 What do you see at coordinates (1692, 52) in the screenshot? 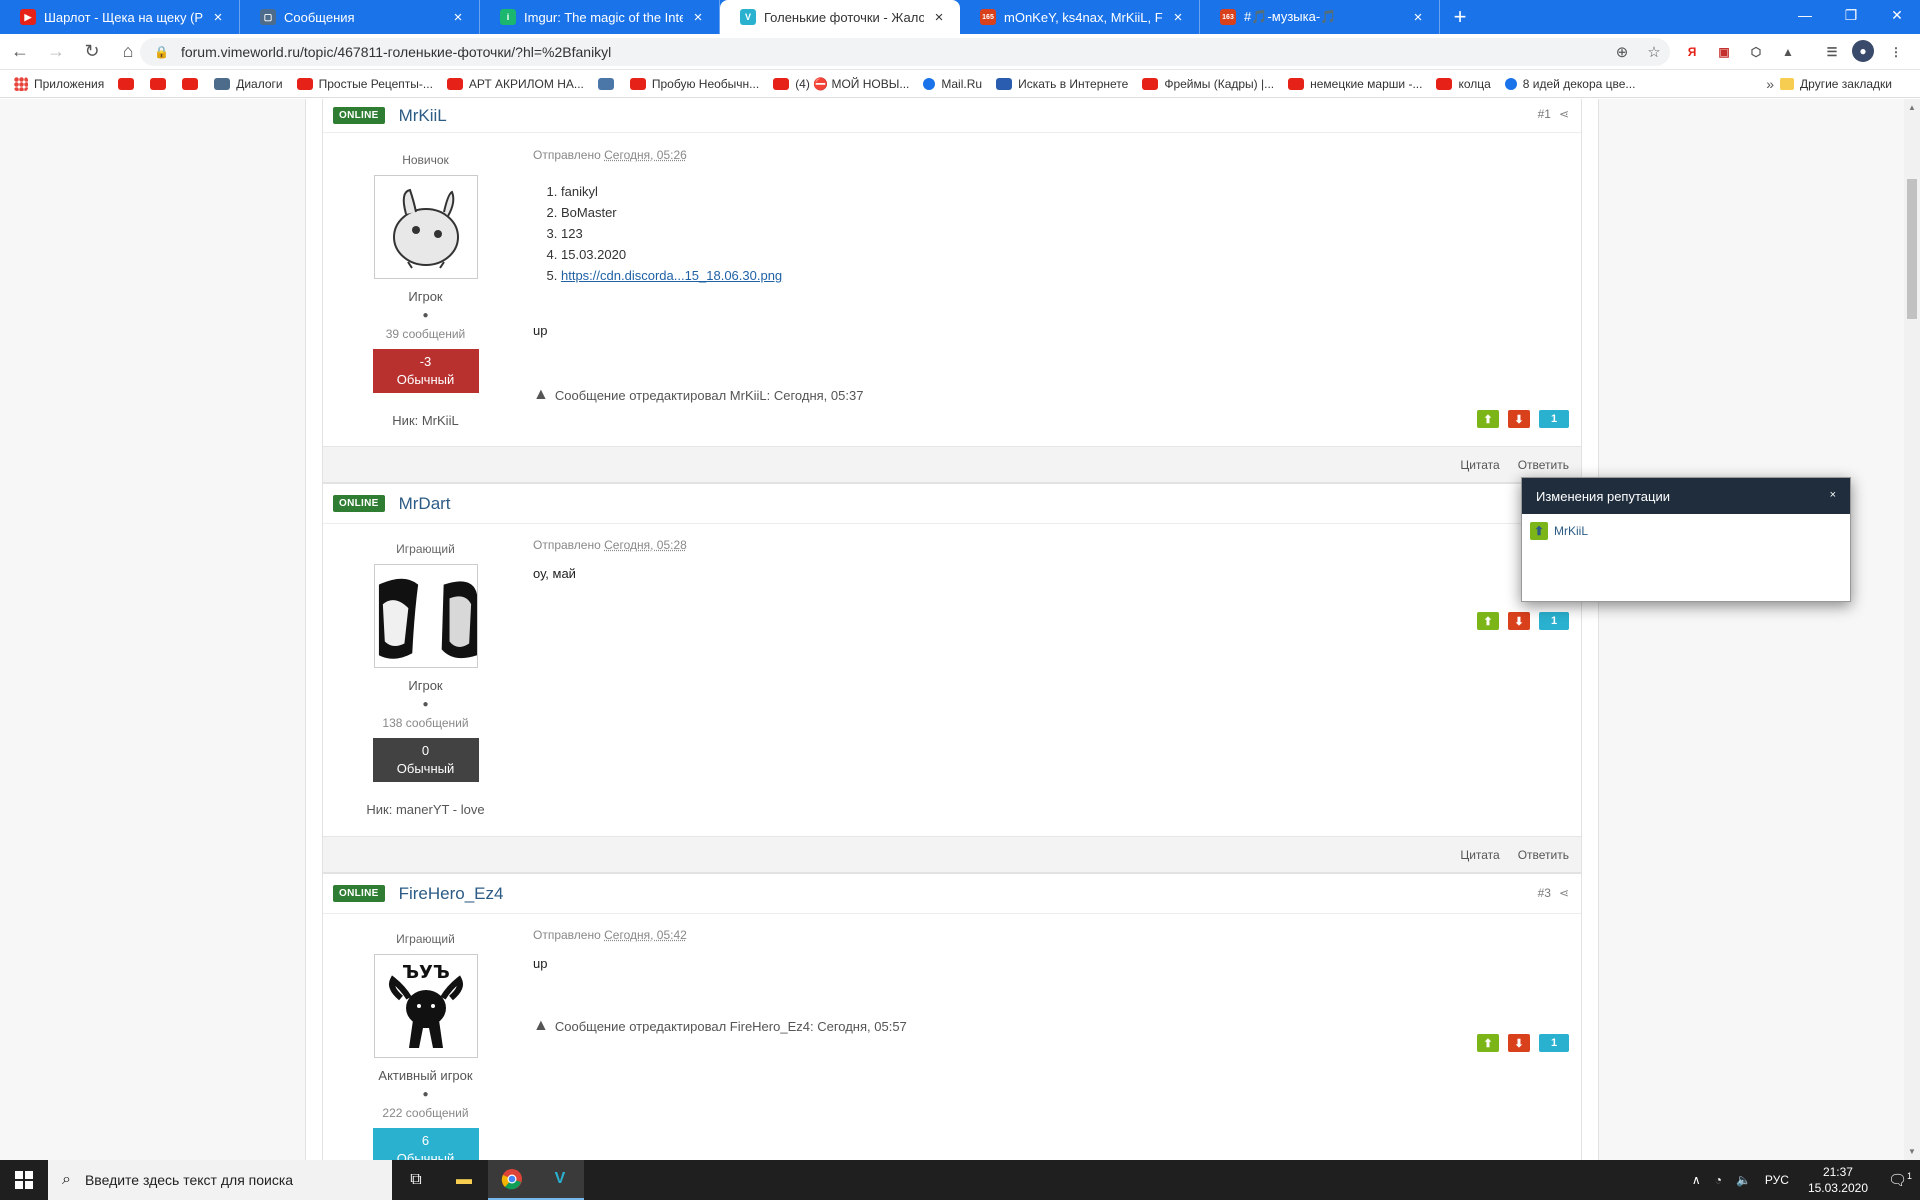
I see `yandex-extension-icon: Я` at bounding box center [1692, 52].